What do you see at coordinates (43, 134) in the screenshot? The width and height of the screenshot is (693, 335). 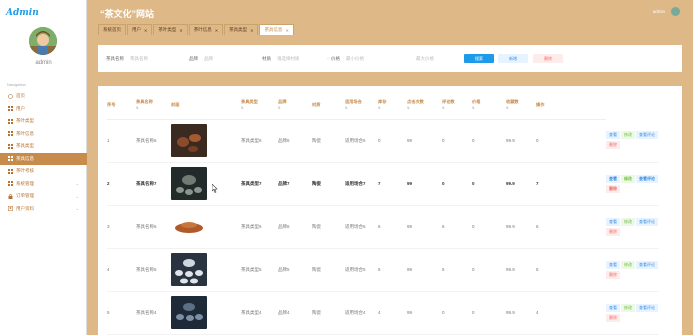 I see `sidebar-item-3: 茶叶信息` at bounding box center [43, 134].